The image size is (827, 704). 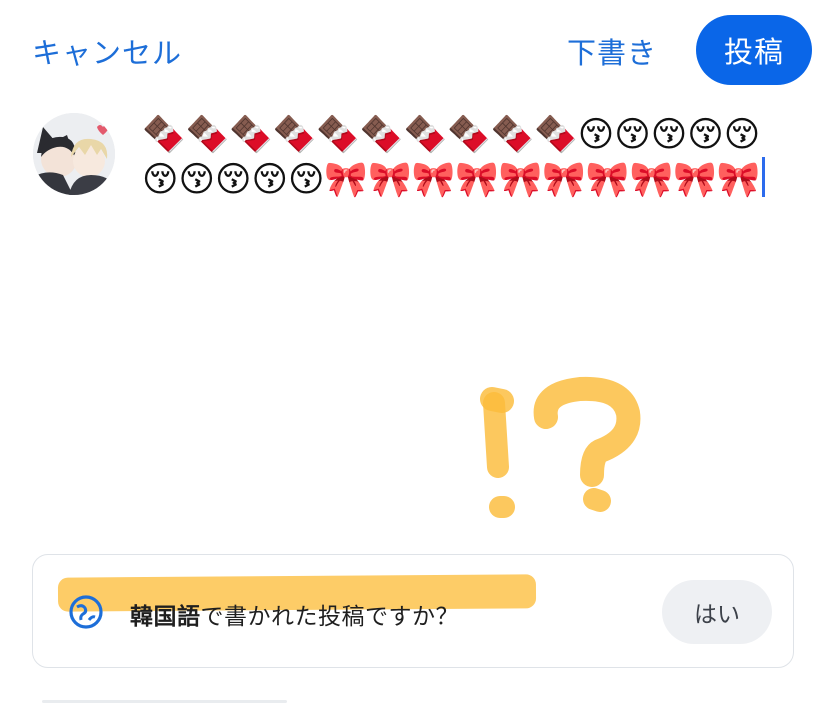 I want to click on text-caret, so click(x=764, y=177).